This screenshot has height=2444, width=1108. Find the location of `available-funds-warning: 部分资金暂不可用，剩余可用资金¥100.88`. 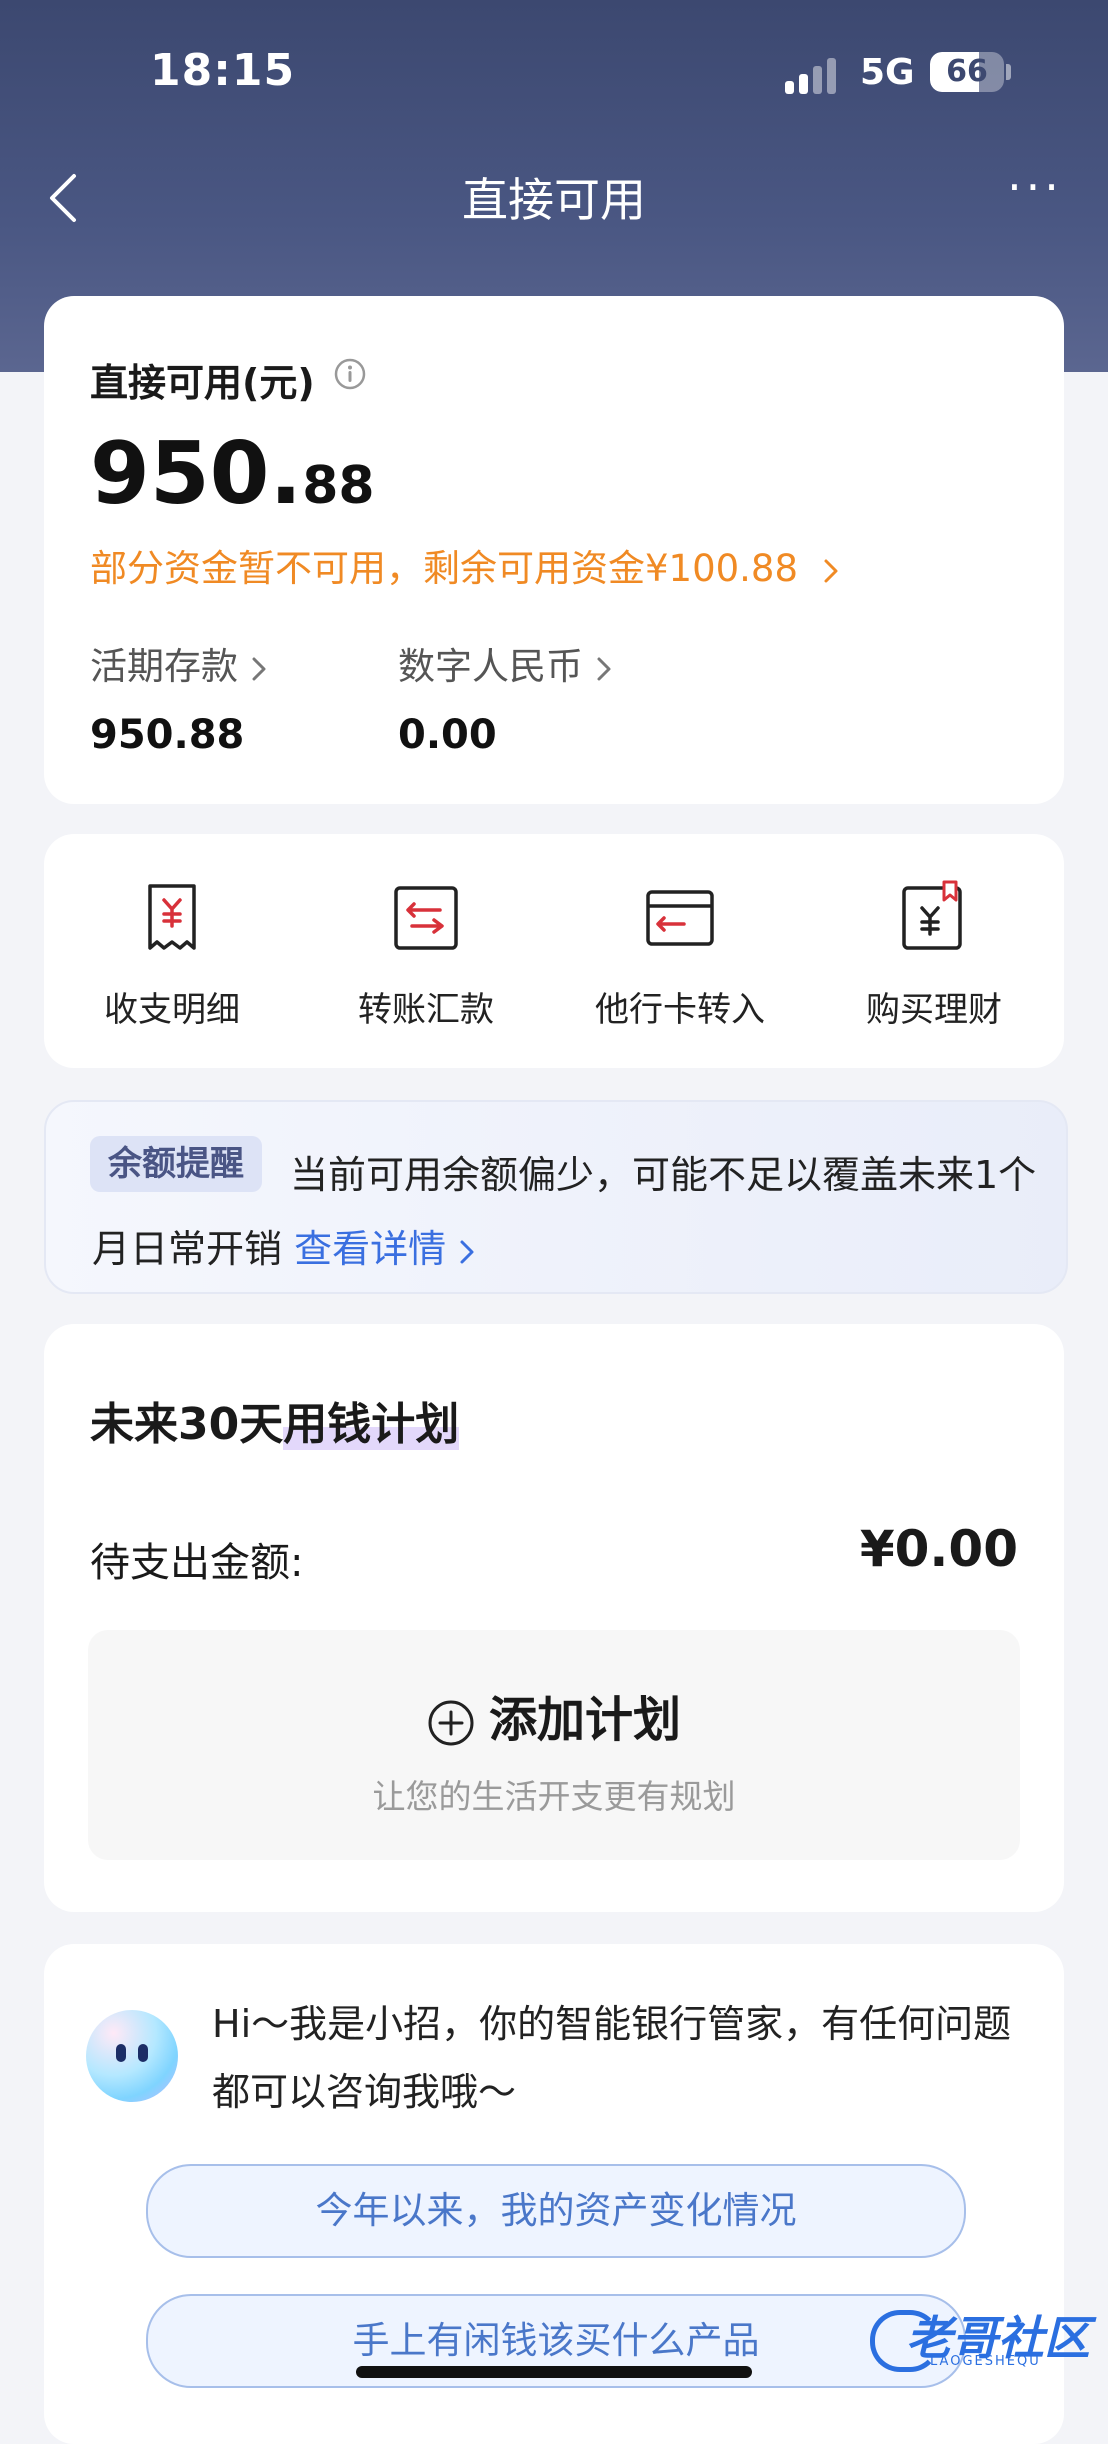

available-funds-warning: 部分资金暂不可用，剩余可用资金¥100.88 is located at coordinates (466, 565).